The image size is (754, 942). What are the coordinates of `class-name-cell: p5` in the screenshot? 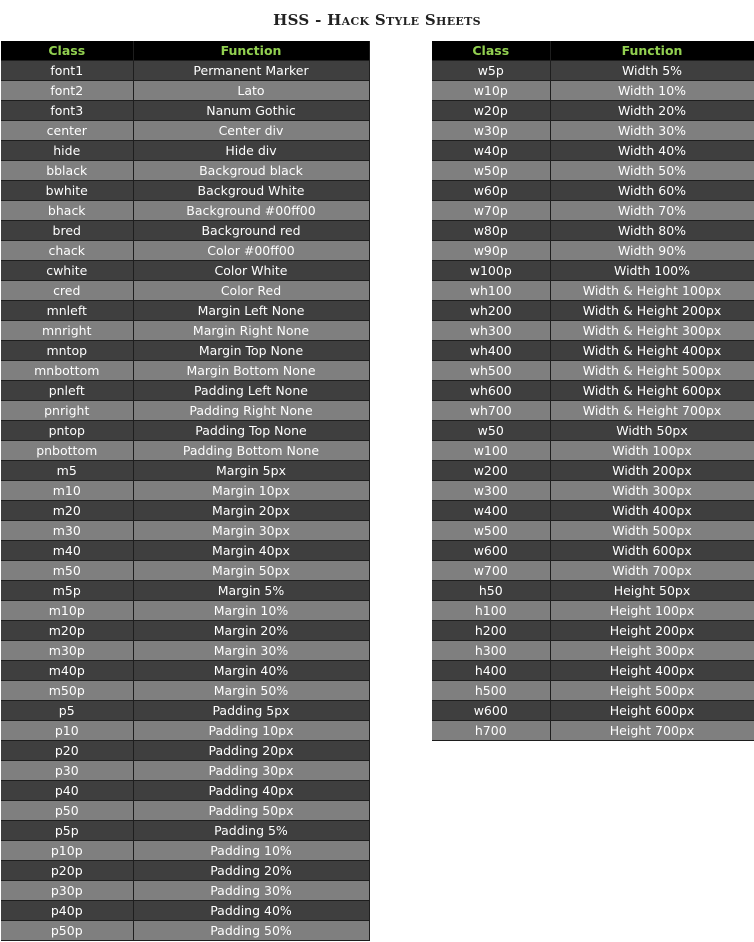 It's located at (67, 710).